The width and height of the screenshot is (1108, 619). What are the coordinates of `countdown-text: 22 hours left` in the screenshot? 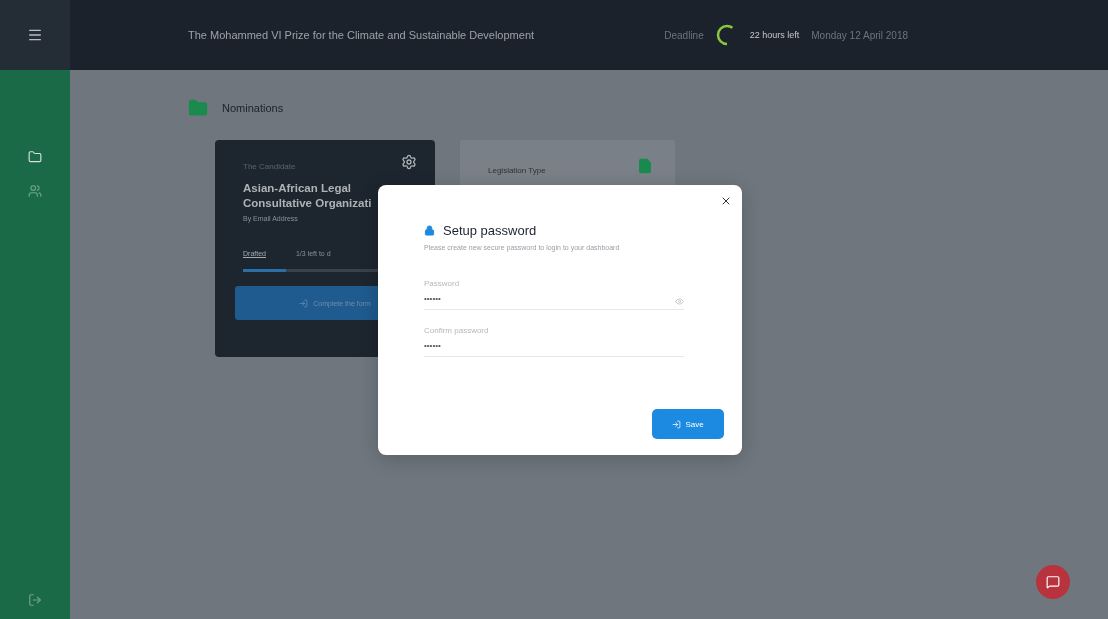 It's located at (774, 35).